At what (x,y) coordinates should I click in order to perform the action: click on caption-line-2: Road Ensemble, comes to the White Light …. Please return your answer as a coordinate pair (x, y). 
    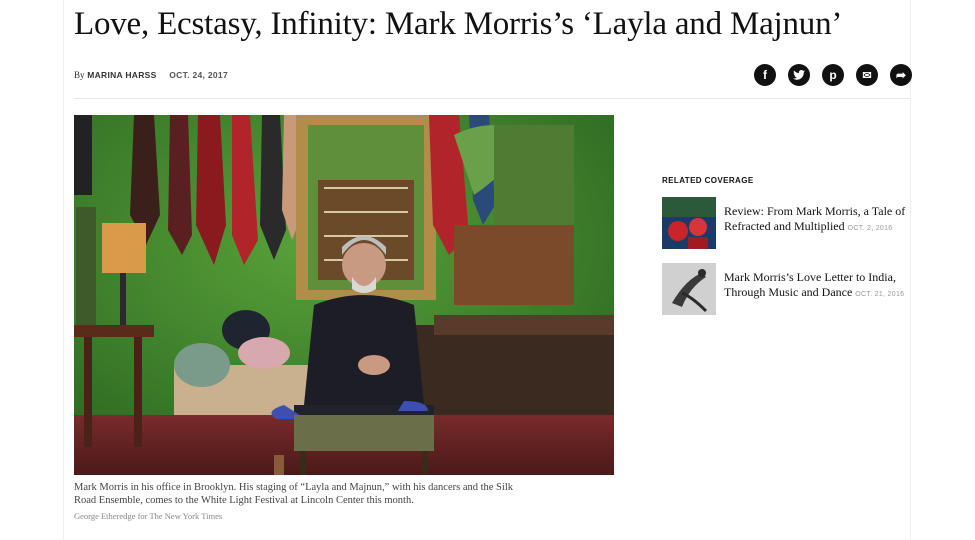
    Looking at the image, I should click on (244, 500).